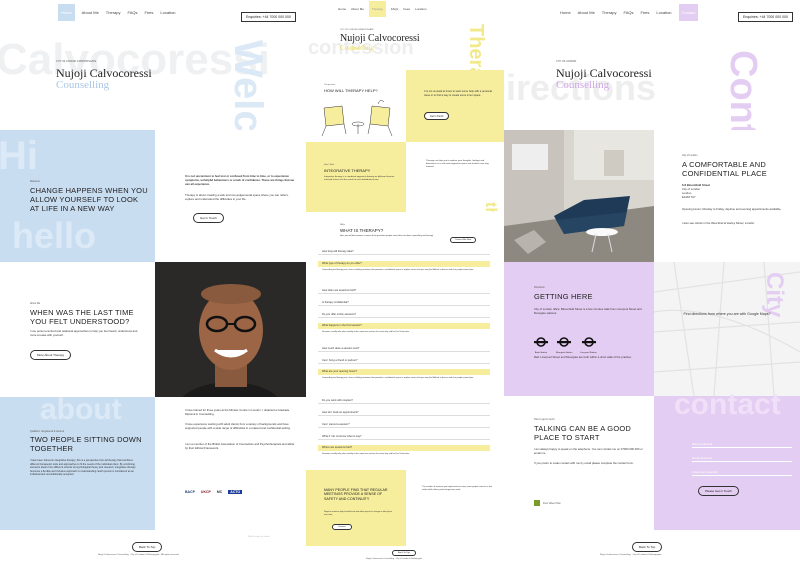 This screenshot has width=800, height=564. I want to click on mc-badge: MC, so click(219, 492).